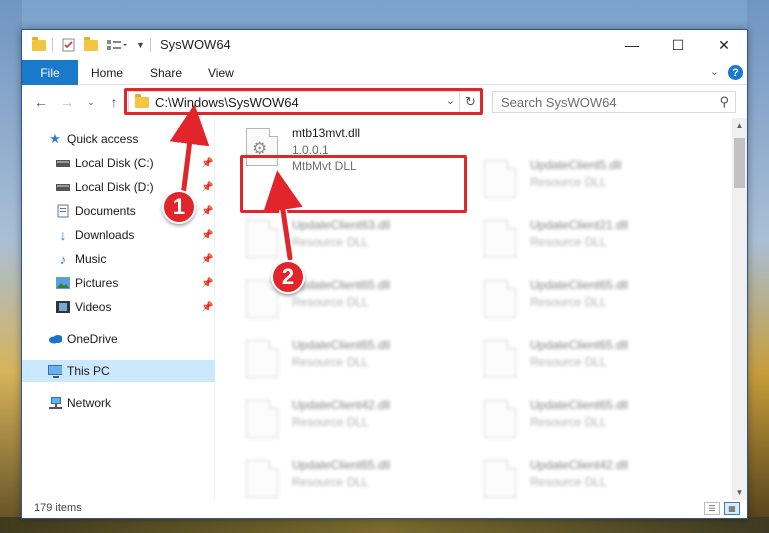 Image resolution: width=769 pixels, height=533 pixels. I want to click on pictures-icon, so click(63, 283).